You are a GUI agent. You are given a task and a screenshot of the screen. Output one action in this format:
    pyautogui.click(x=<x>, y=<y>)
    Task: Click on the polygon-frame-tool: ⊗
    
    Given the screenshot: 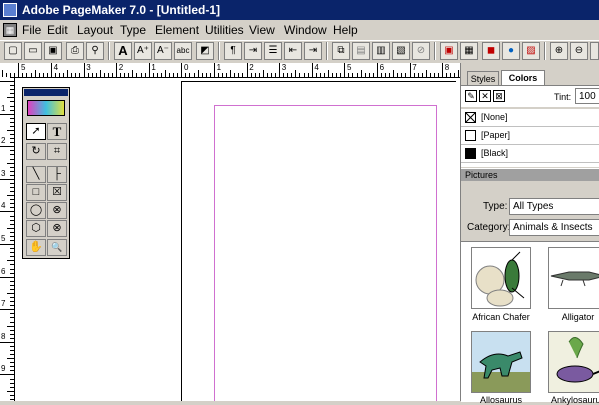 What is the action you would take?
    pyautogui.click(x=57, y=228)
    